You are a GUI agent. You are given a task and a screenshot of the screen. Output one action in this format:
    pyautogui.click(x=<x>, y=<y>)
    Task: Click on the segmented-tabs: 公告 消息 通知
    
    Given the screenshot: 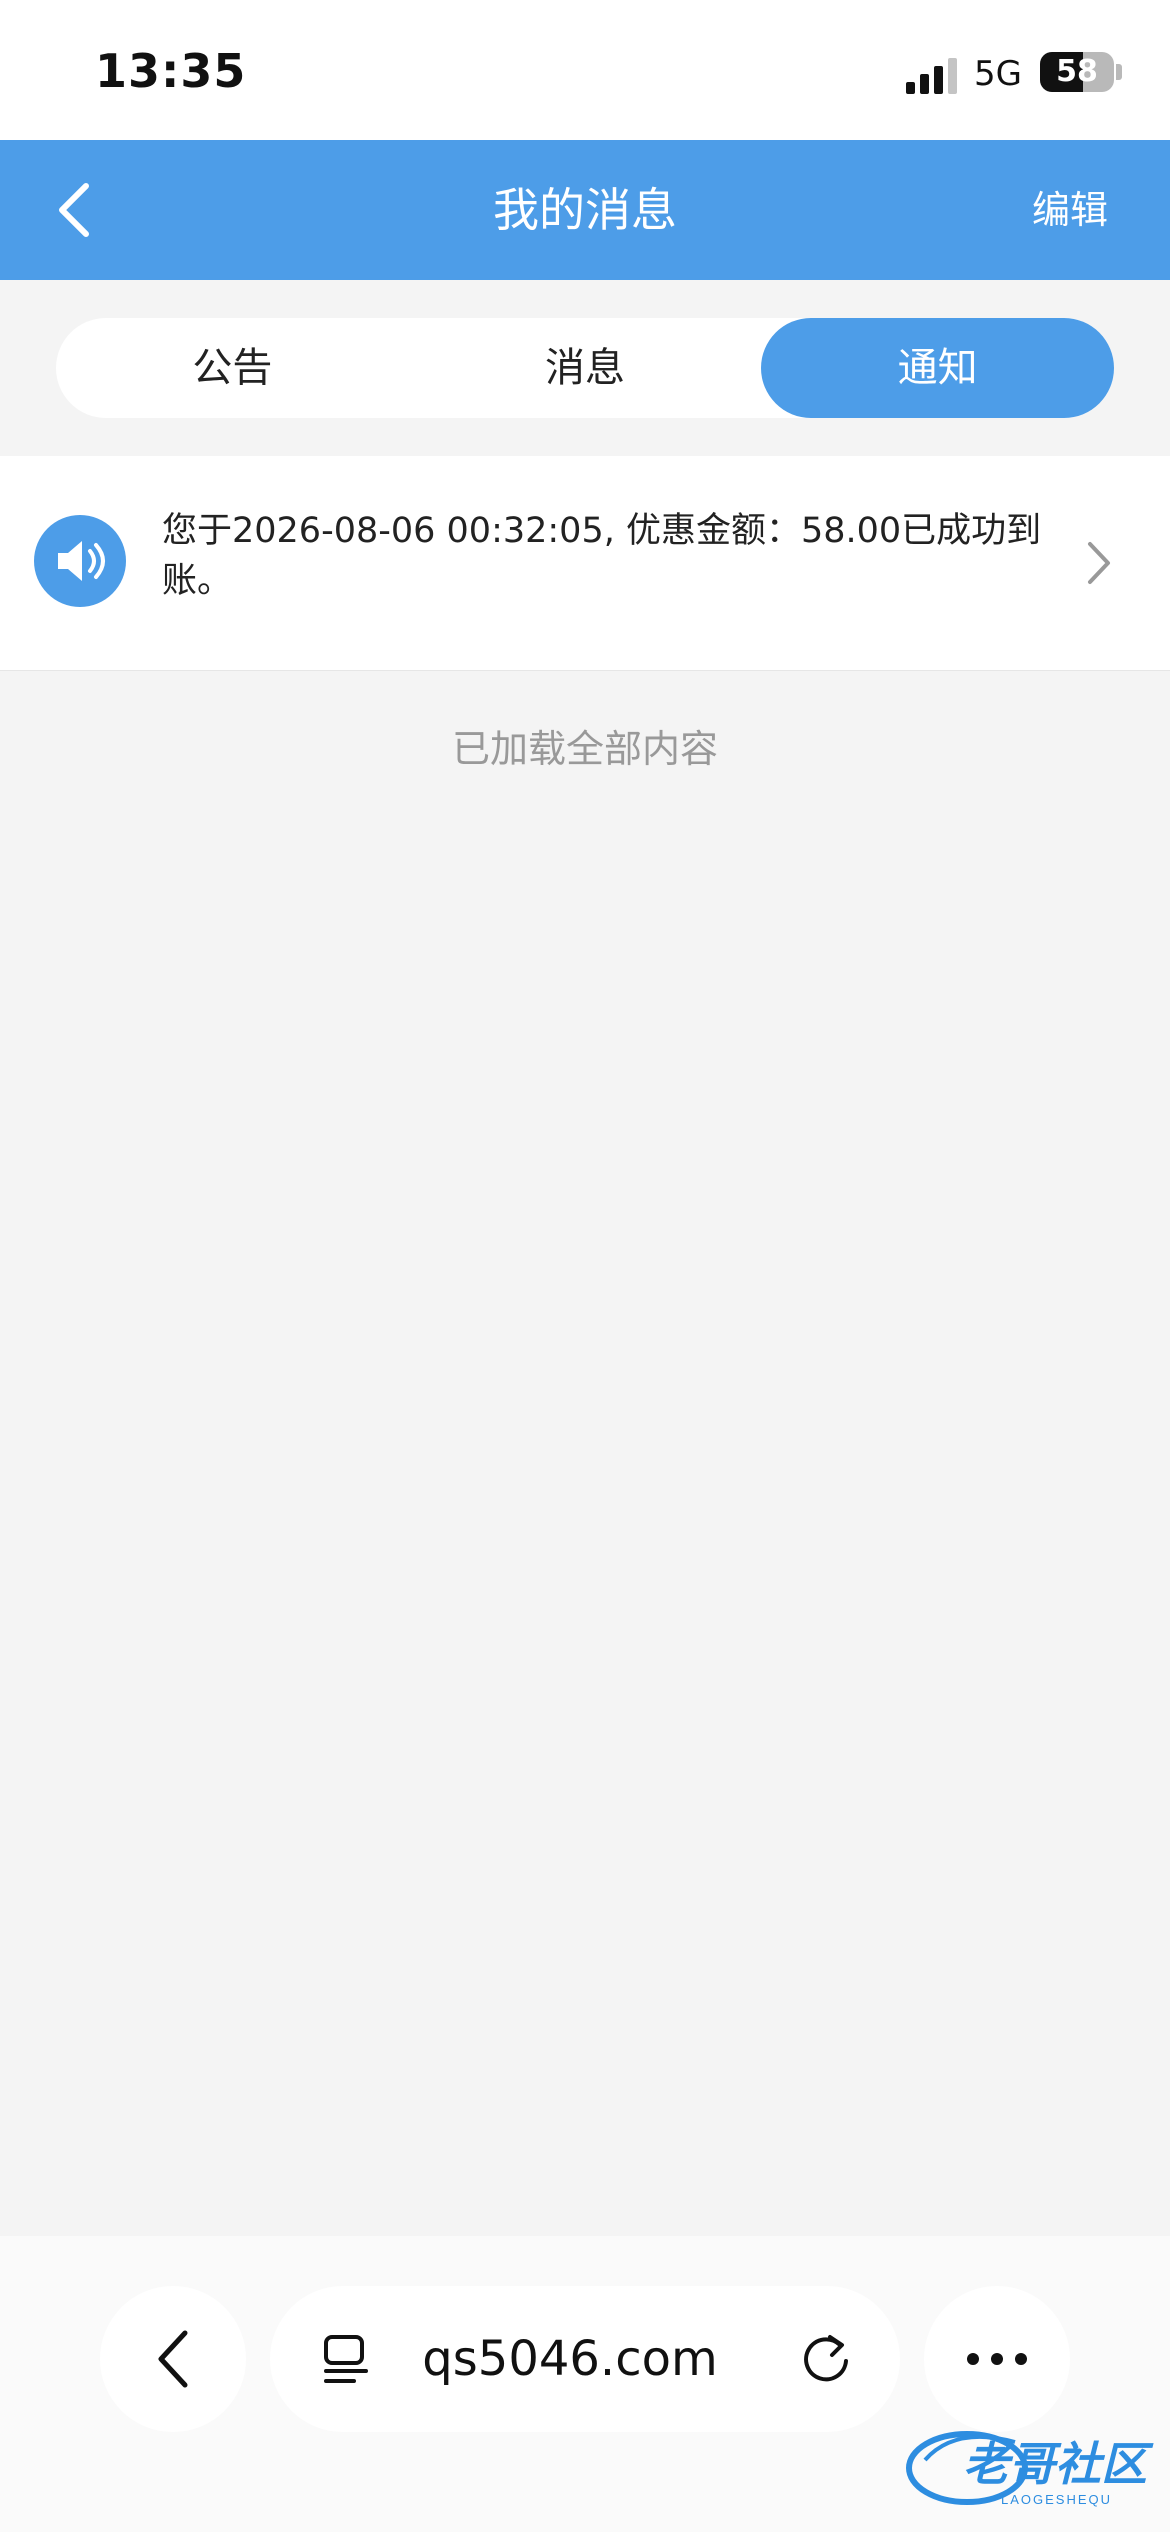 What is the action you would take?
    pyautogui.click(x=585, y=368)
    